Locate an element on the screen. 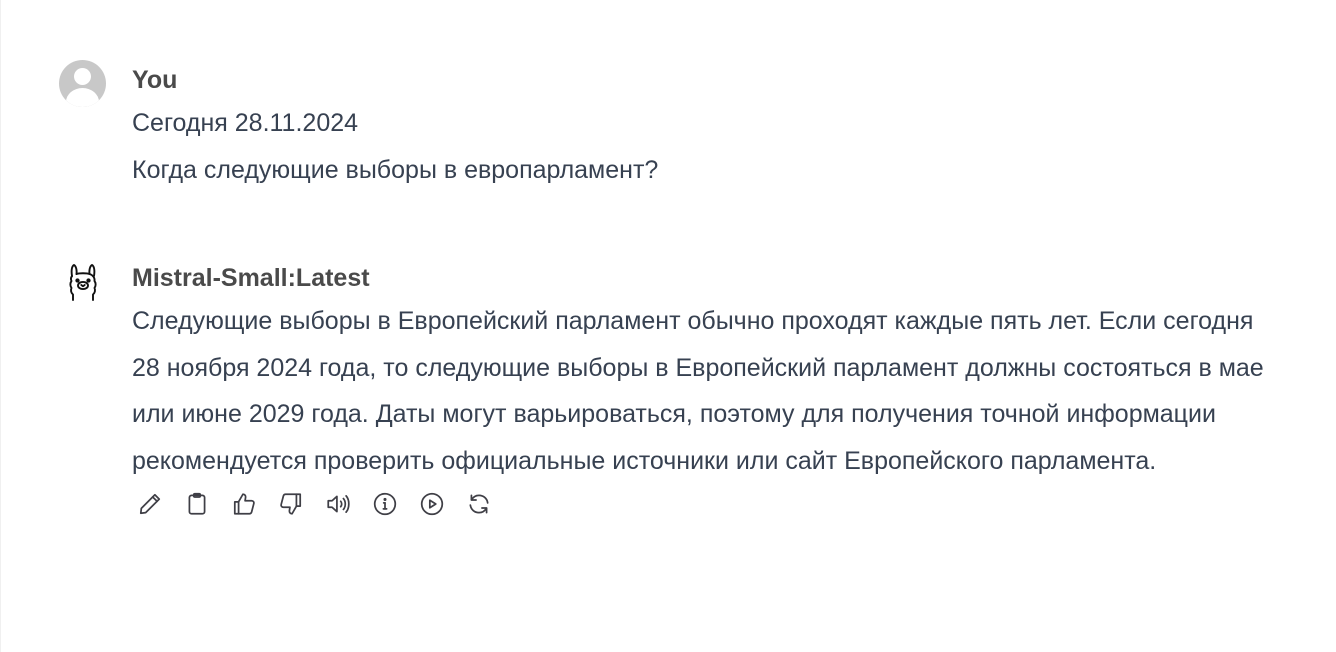  speaker-icon is located at coordinates (338, 504).